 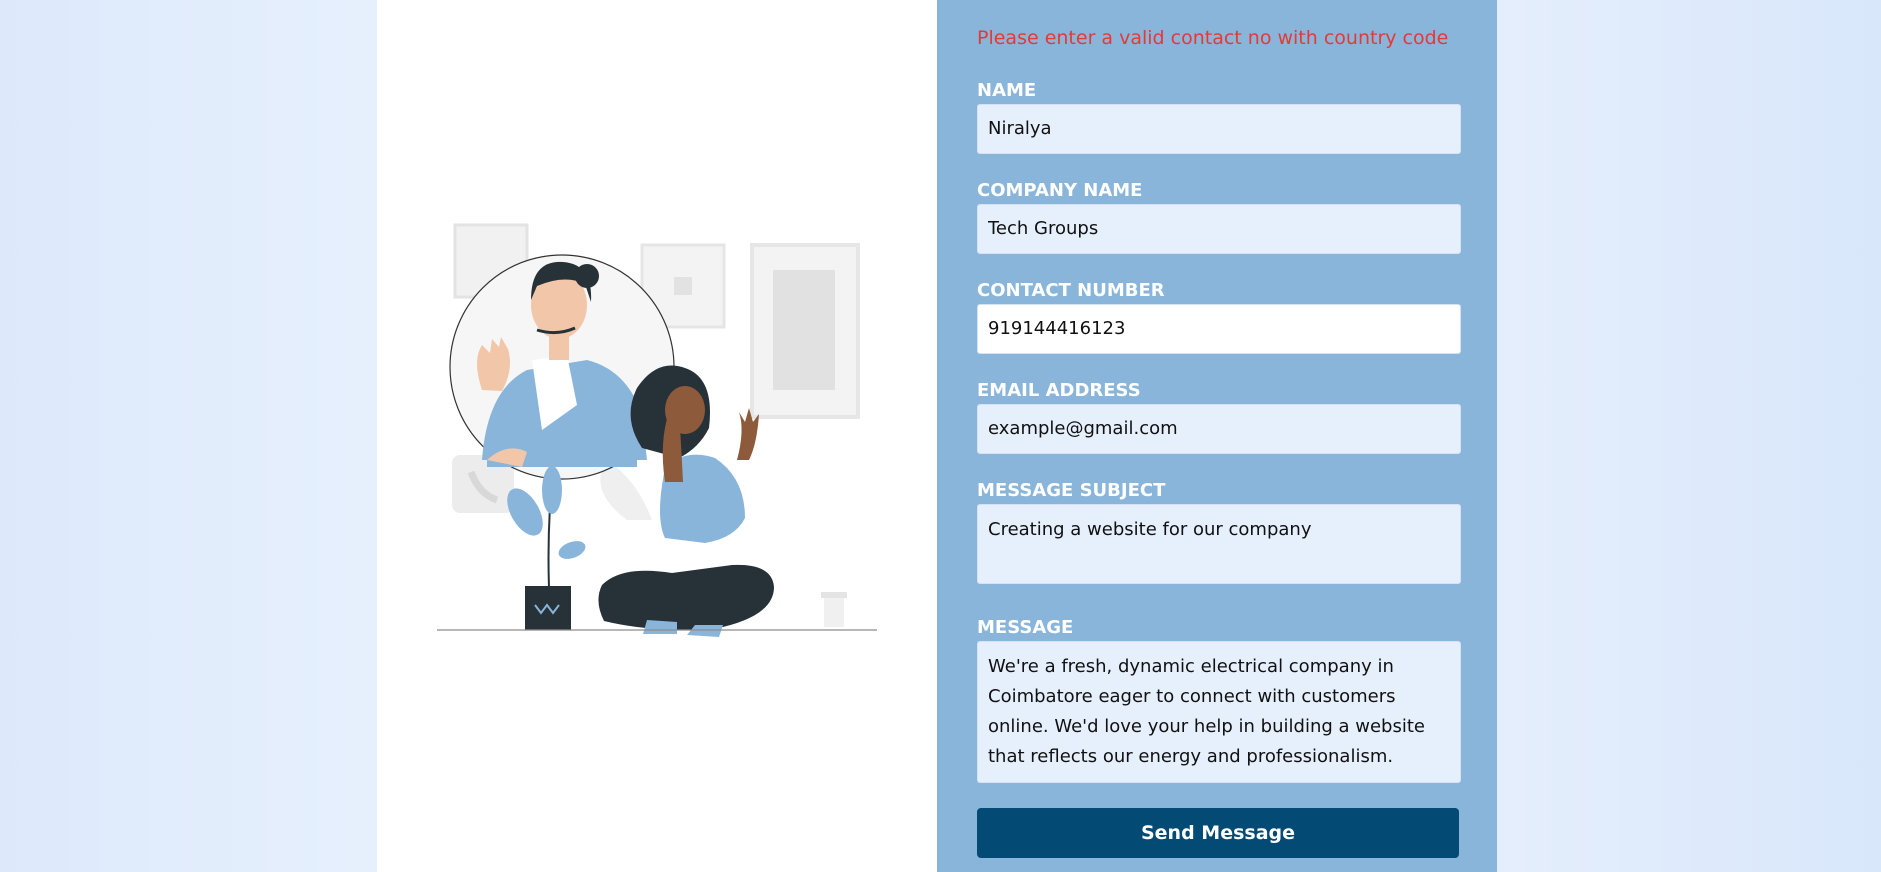 I want to click on customer-support-illustration, so click(x=657, y=430).